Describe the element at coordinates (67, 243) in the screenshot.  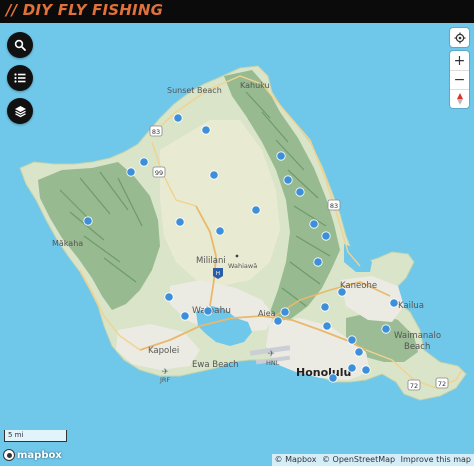
I see `place-label-makaha: Mākaha` at that location.